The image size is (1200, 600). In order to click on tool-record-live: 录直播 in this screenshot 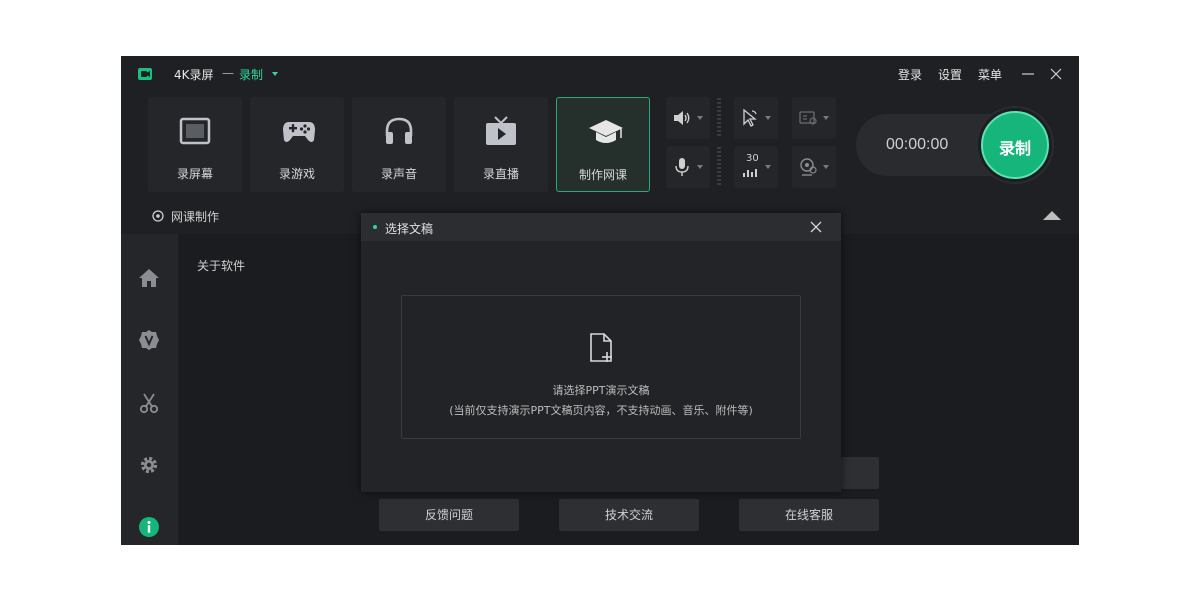, I will do `click(501, 144)`.